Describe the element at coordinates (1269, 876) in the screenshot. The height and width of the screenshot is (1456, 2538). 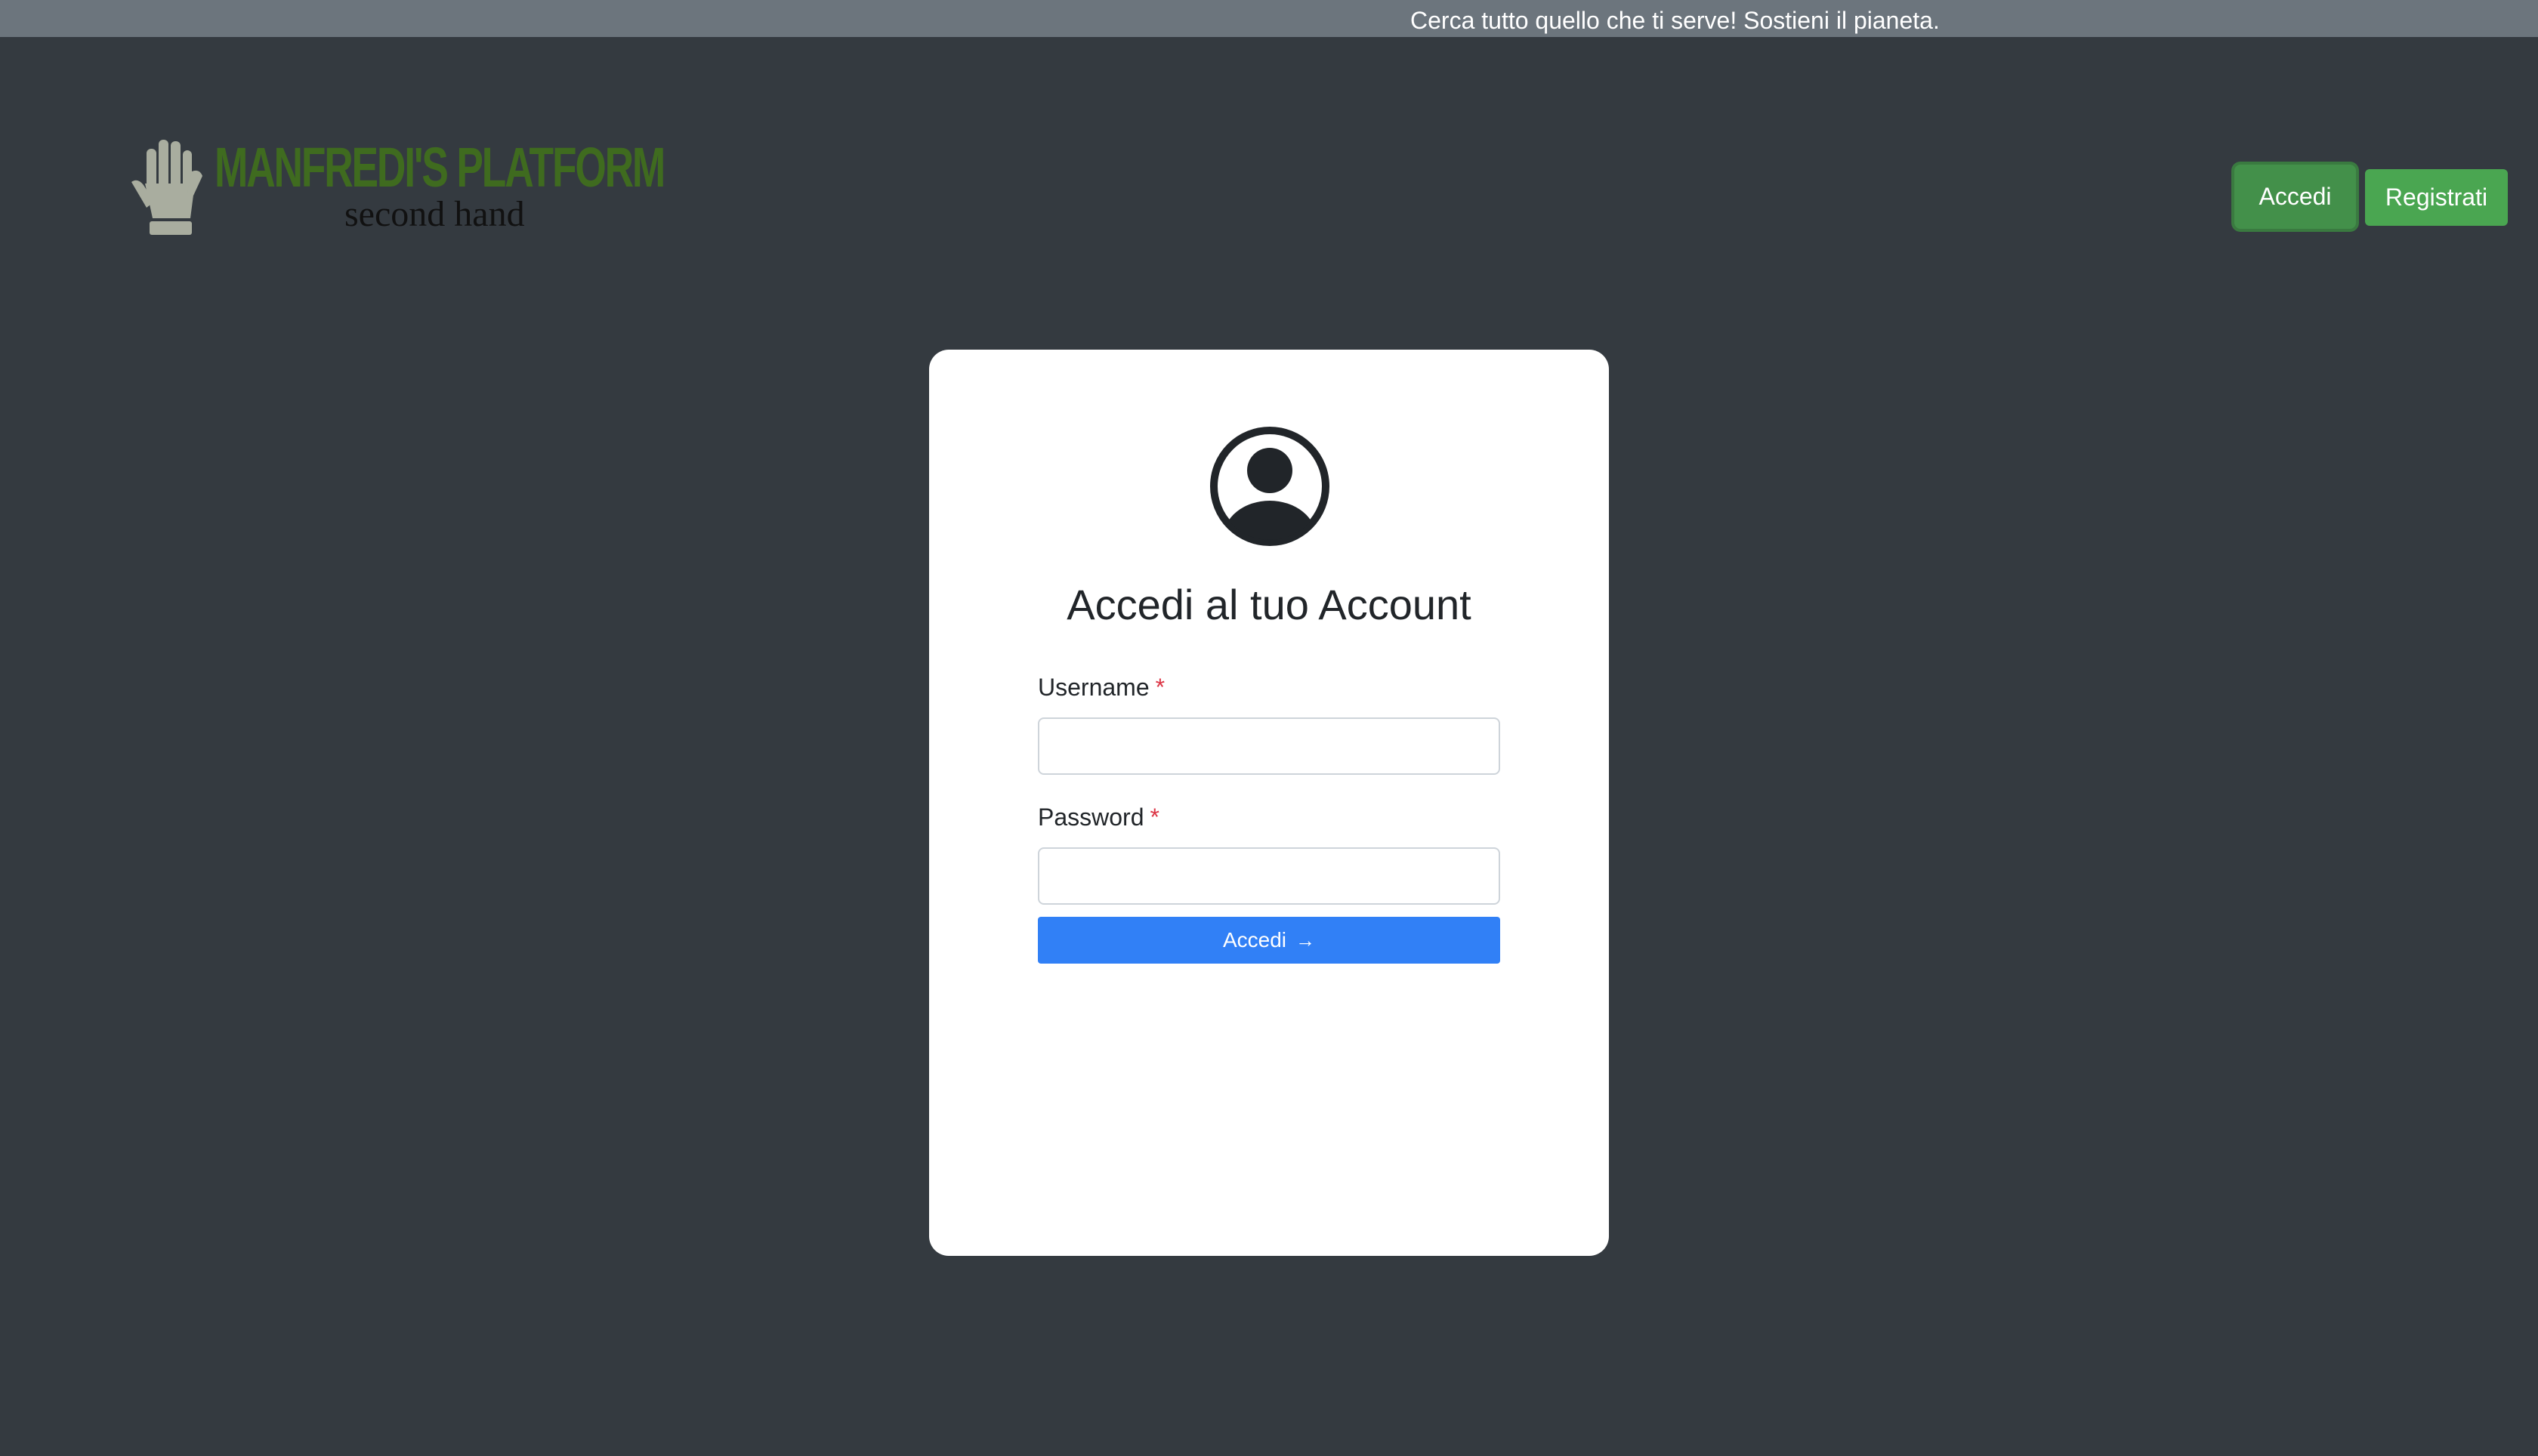
I see `password-input` at that location.